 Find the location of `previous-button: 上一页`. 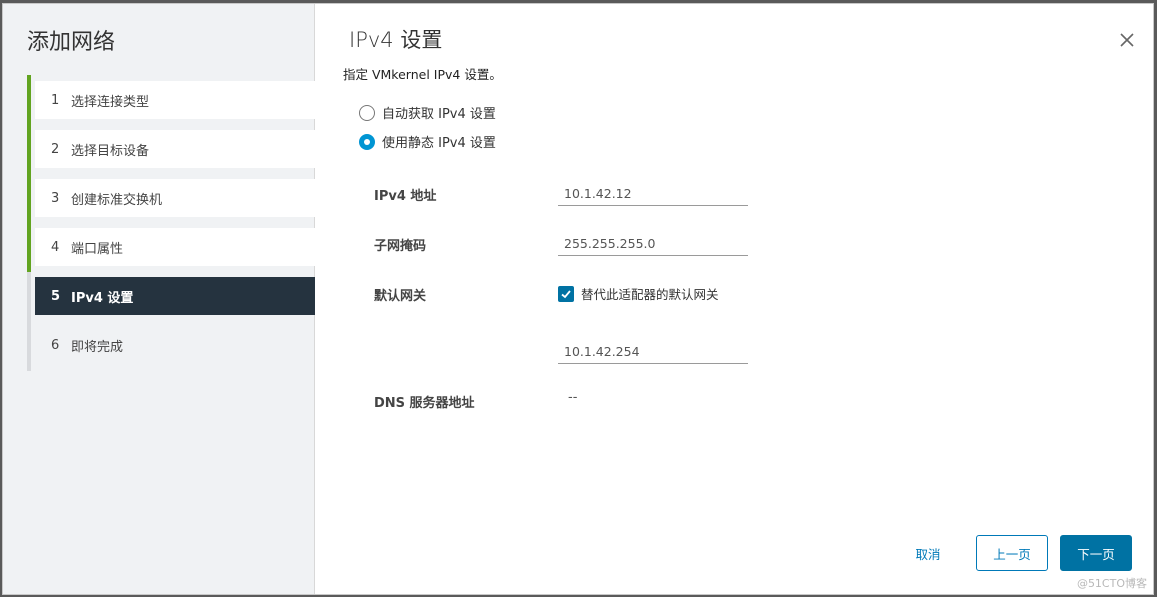

previous-button: 上一页 is located at coordinates (1012, 553).